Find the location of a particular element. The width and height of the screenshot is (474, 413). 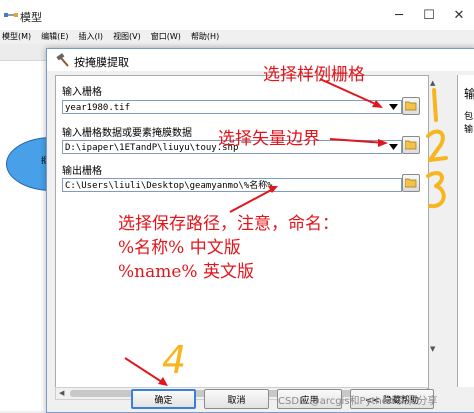

menu-model: 模型(M) is located at coordinates (16, 37).